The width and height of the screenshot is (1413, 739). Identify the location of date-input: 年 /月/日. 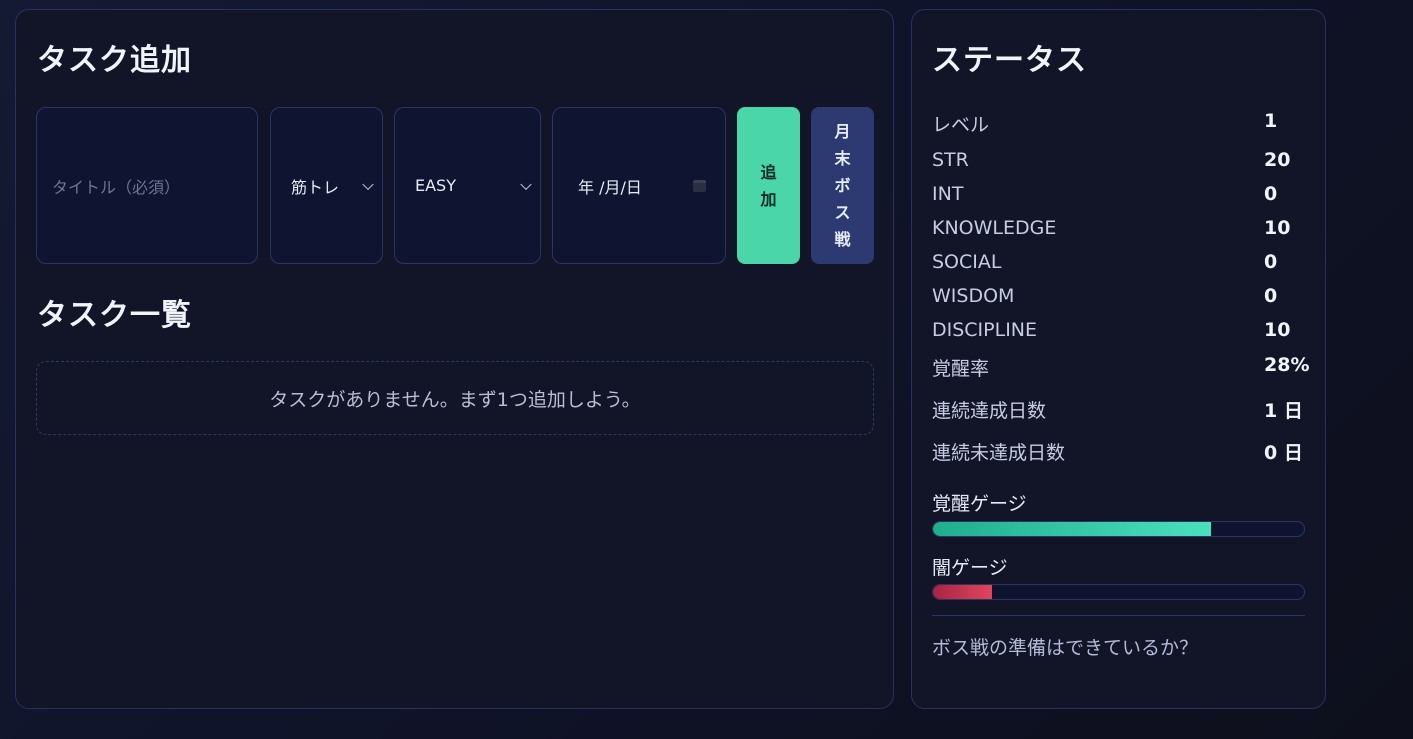
(639, 185).